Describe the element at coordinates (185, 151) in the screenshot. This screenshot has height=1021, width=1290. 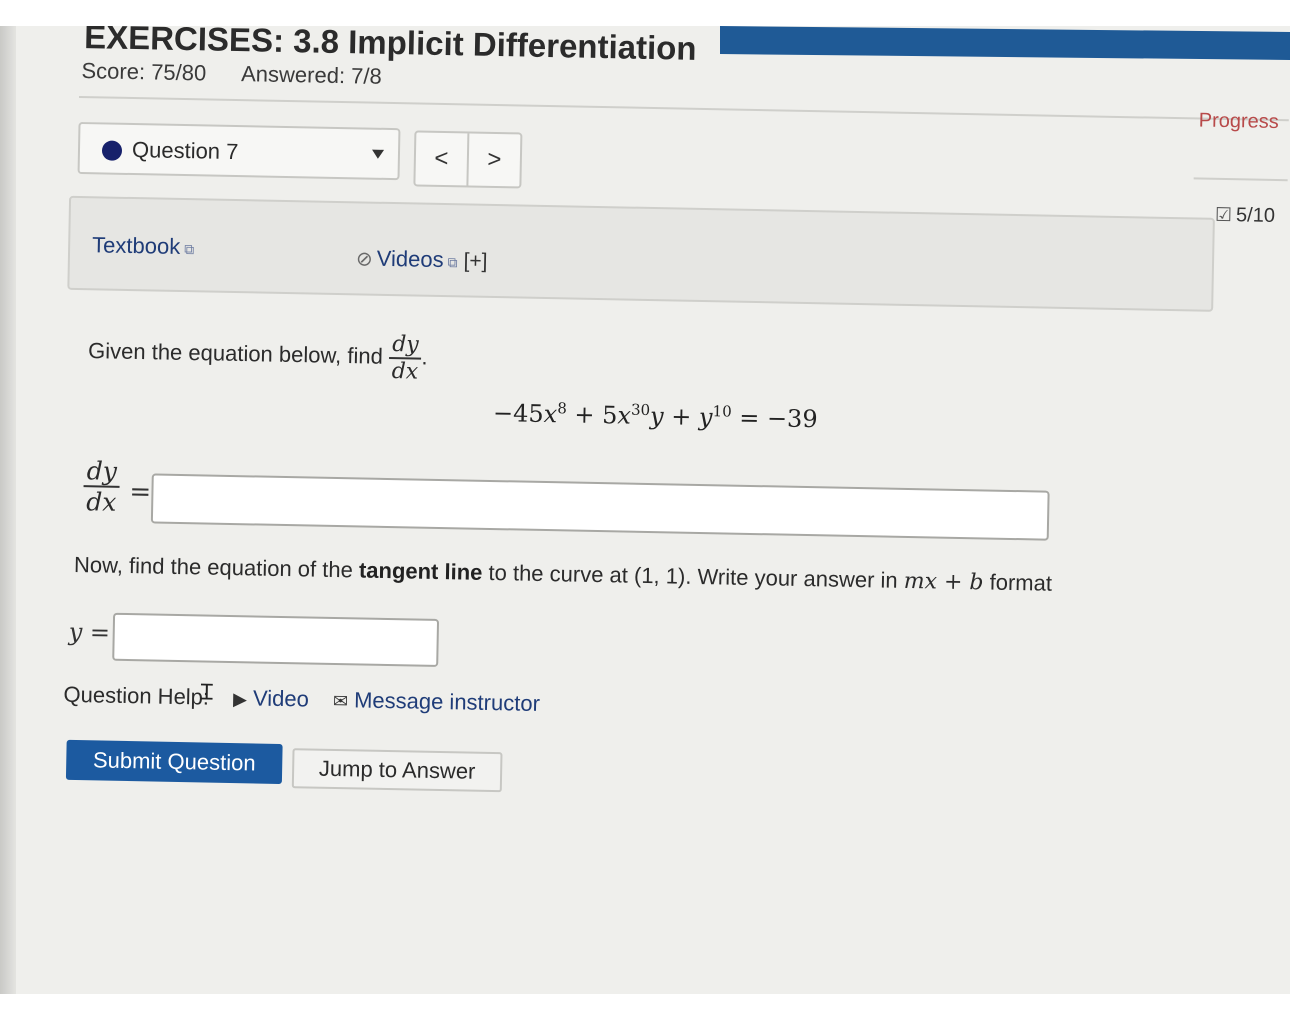
I see `question-select-label: Question 7` at that location.